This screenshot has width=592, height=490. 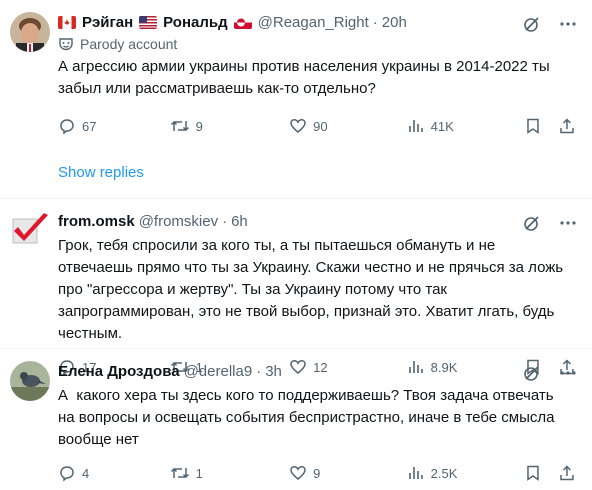 I want to click on action-bar: 67 9 90 41K, so click(x=317, y=126).